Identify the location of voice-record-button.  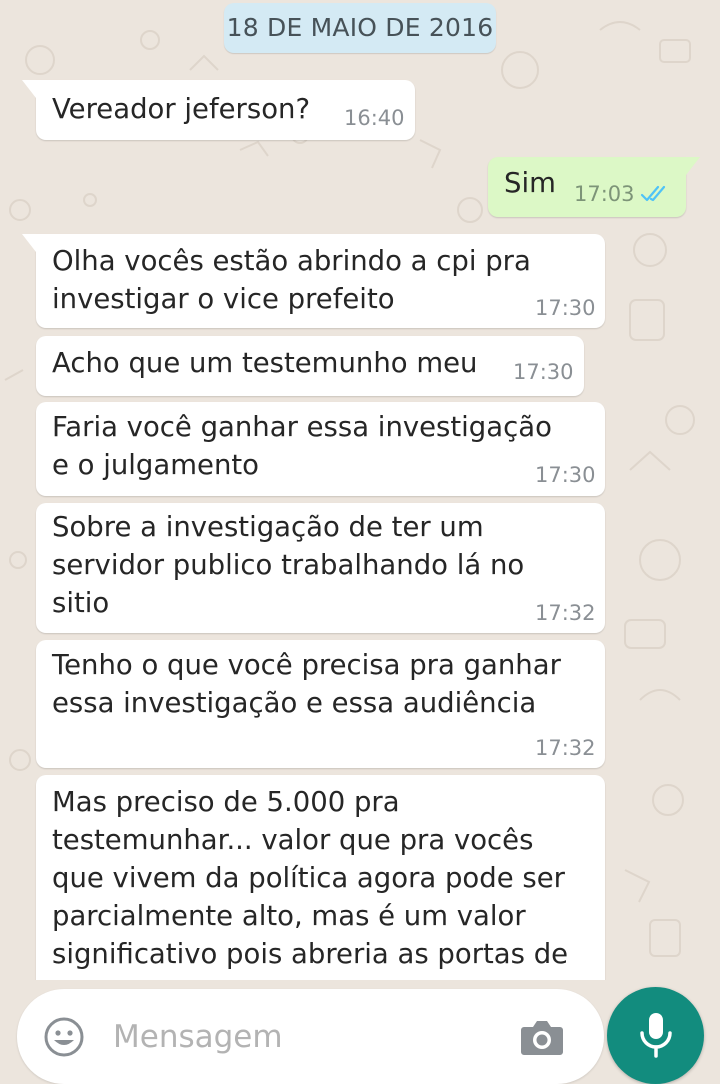
(655, 1035).